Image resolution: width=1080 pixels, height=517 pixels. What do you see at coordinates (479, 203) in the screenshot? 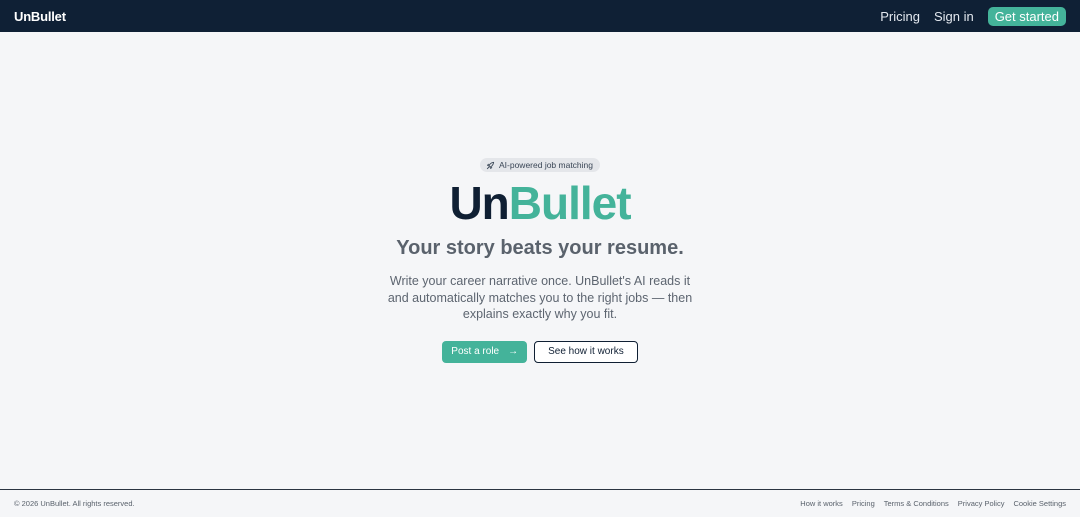
I see `hero-title-part1: Un` at bounding box center [479, 203].